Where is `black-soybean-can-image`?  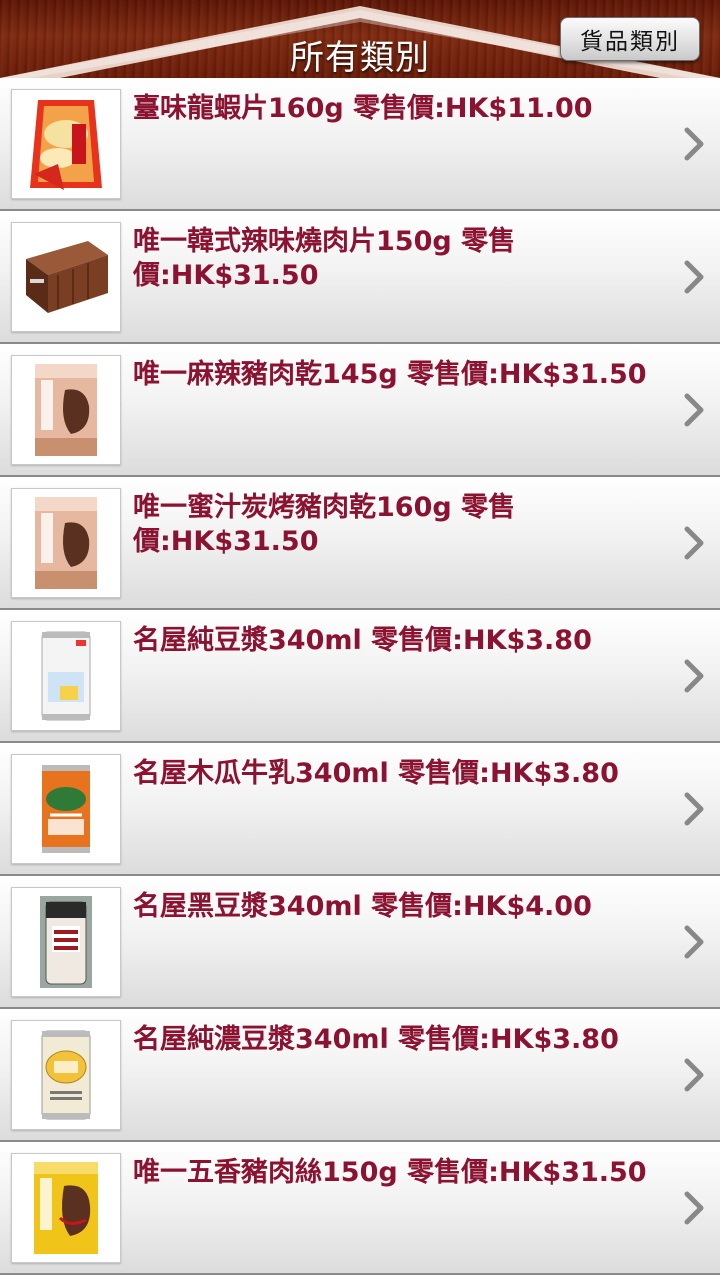
black-soybean-can-image is located at coordinates (66, 942).